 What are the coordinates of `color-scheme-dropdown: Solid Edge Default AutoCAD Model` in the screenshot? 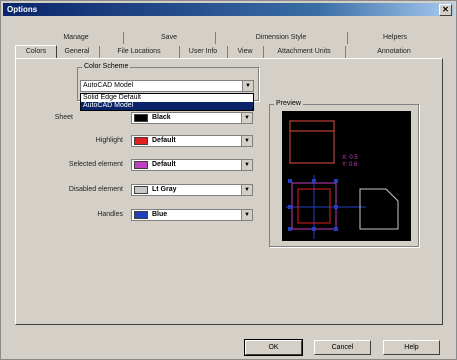 It's located at (167, 102).